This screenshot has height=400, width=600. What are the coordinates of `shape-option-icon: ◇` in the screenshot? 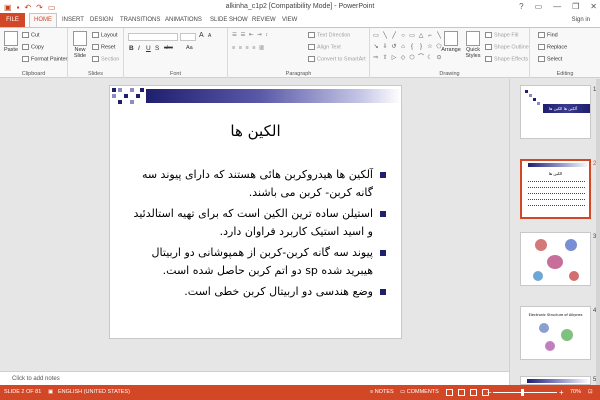 It's located at (403, 59).